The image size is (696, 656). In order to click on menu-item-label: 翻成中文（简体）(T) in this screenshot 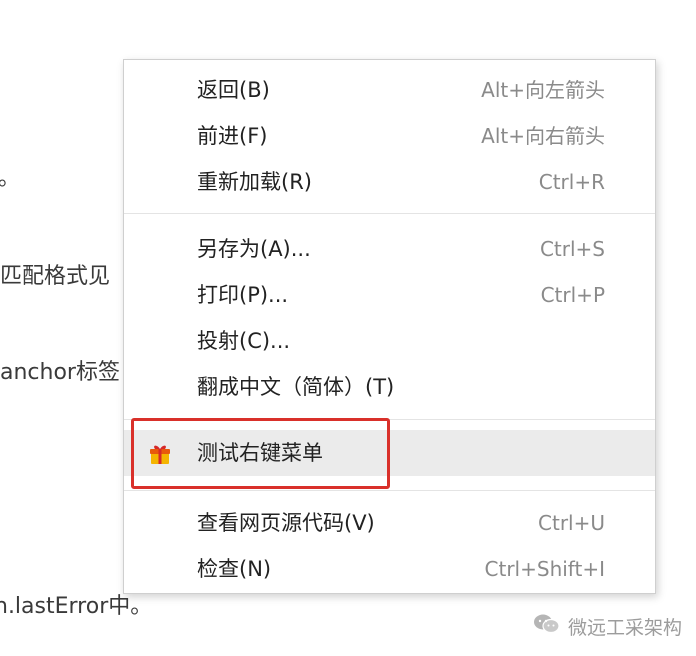, I will do `click(296, 387)`.